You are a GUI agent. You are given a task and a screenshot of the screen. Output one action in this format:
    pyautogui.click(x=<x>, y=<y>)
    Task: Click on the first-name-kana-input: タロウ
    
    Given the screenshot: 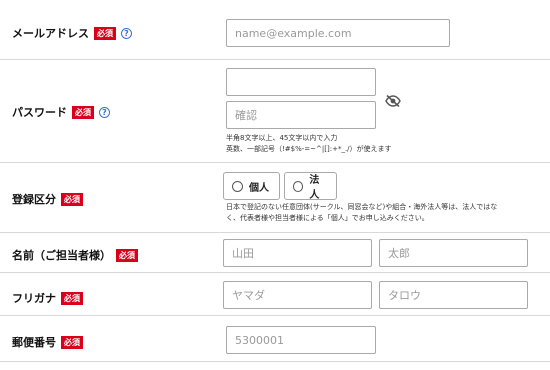 What is the action you would take?
    pyautogui.click(x=453, y=295)
    